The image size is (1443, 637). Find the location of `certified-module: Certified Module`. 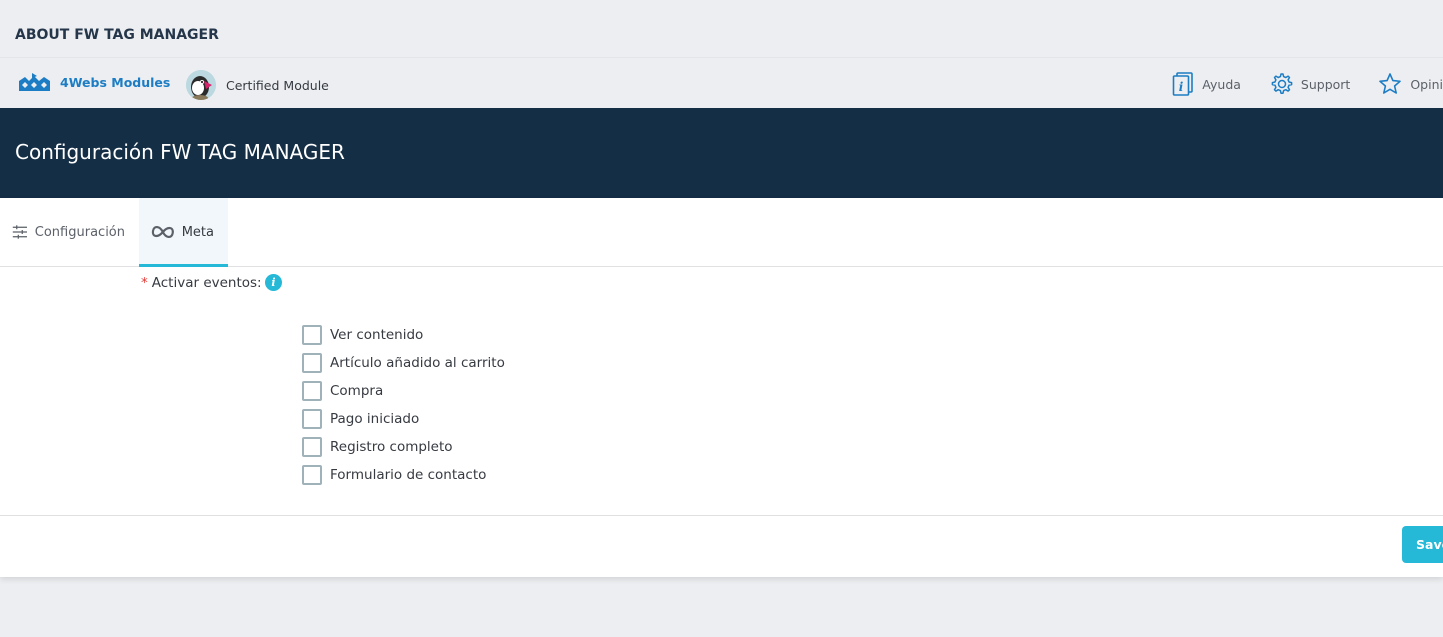

certified-module: Certified Module is located at coordinates (257, 85).